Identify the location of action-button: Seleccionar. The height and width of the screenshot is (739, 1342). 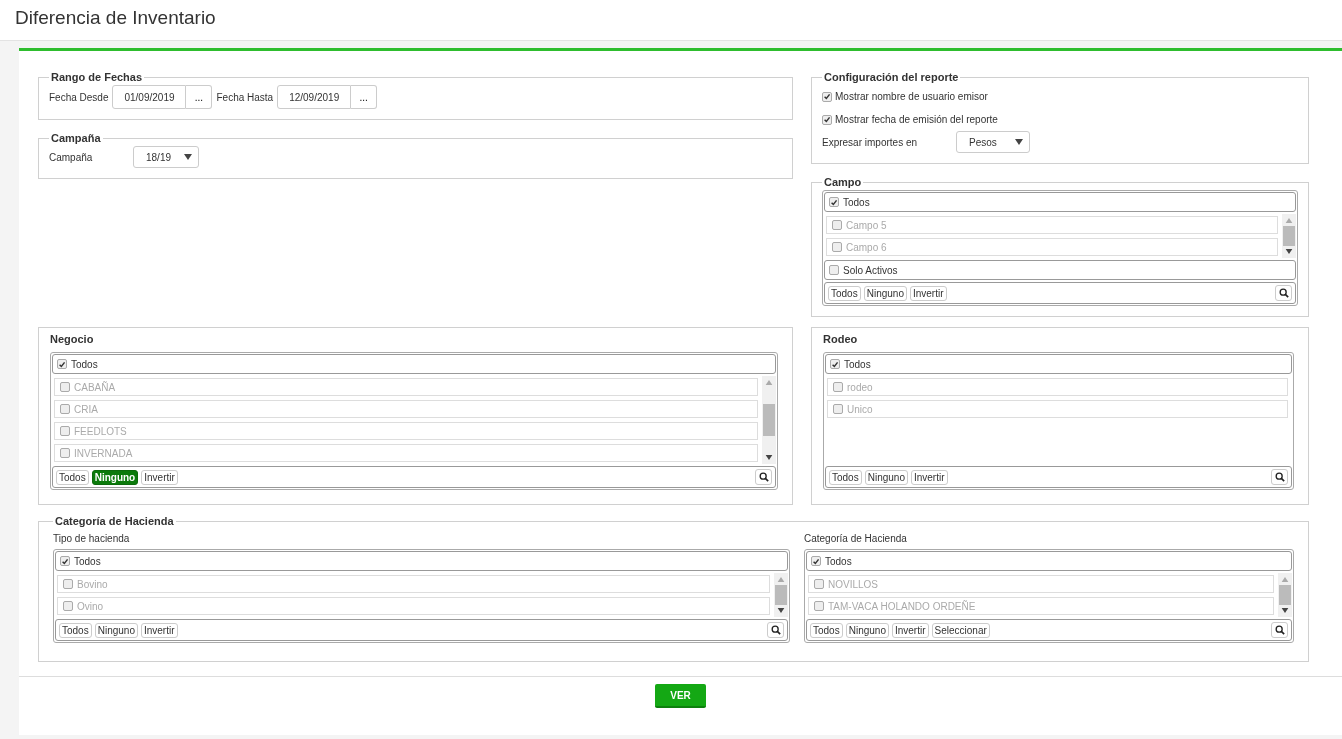
(960, 630).